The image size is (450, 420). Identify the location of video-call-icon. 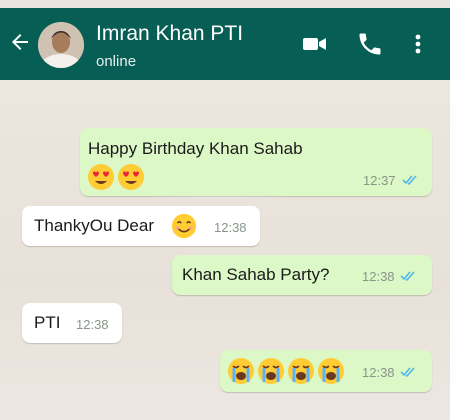
(314, 44).